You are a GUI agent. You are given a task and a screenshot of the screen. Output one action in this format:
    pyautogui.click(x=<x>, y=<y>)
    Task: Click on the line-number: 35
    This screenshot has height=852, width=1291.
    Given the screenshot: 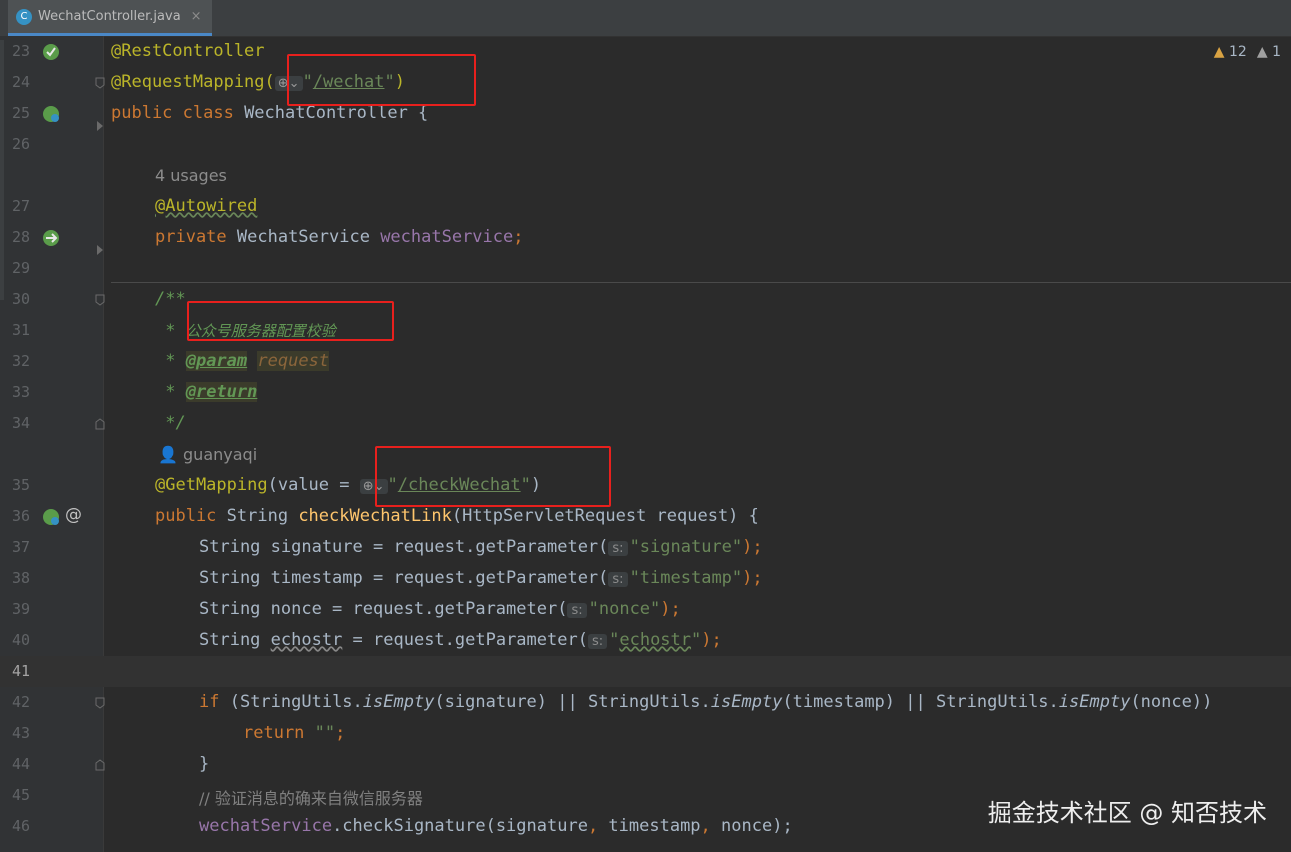 What is the action you would take?
    pyautogui.click(x=21, y=485)
    